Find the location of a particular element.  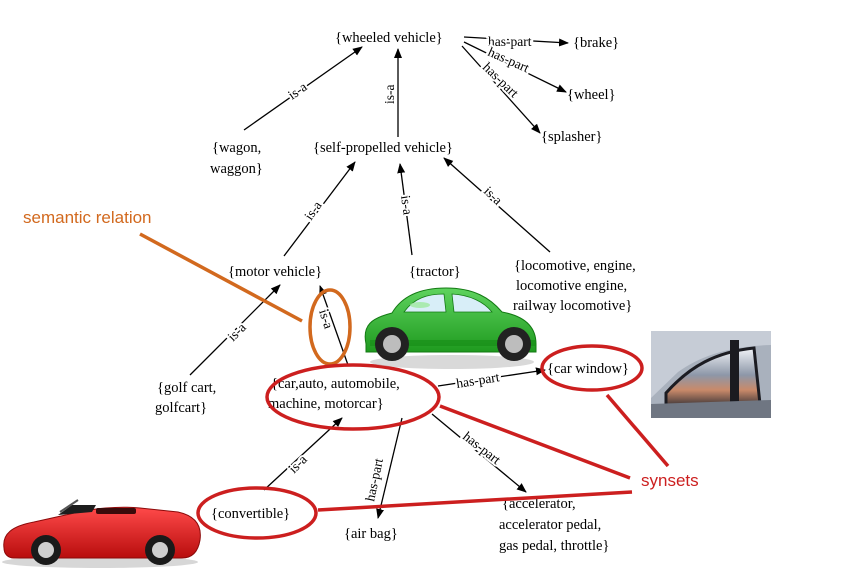

label-hp-accel: has-part is located at coordinates (482, 448).